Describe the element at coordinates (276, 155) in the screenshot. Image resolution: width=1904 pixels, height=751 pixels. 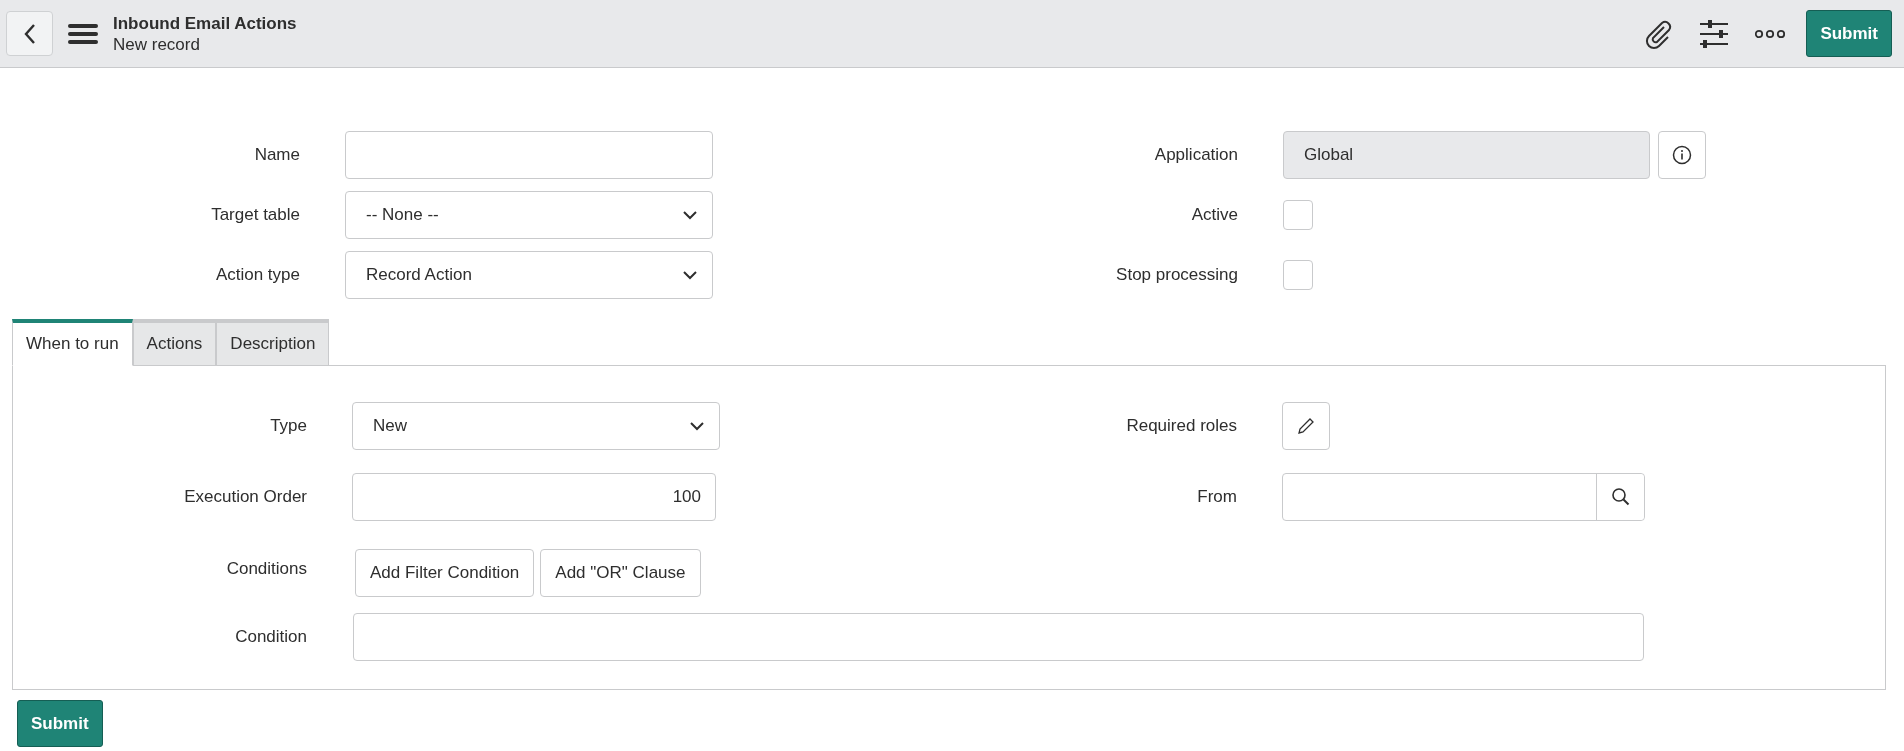
I see `field-label: Name` at that location.